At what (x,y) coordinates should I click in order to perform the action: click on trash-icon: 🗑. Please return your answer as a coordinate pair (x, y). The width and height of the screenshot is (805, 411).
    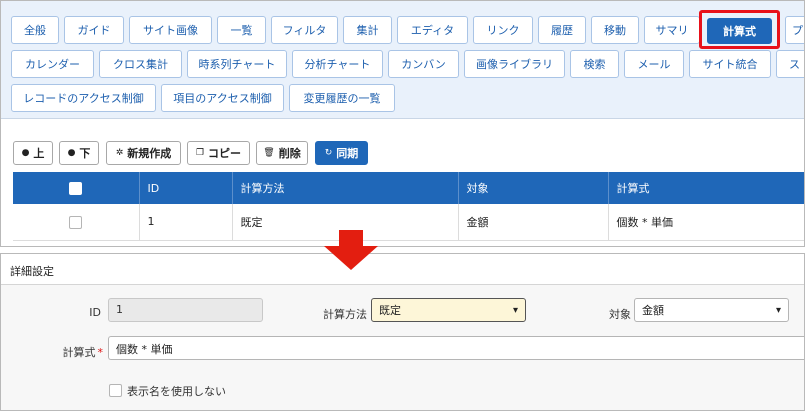
    Looking at the image, I should click on (269, 153).